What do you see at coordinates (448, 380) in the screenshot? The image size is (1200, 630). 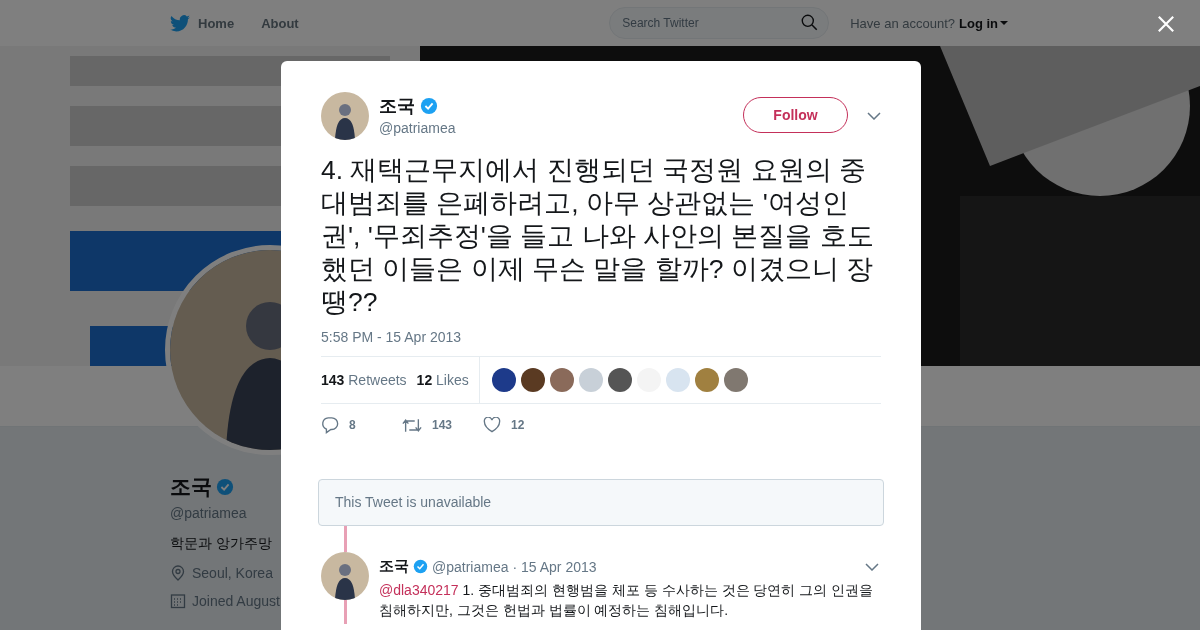 I see `likes-count: 12 Likes` at bounding box center [448, 380].